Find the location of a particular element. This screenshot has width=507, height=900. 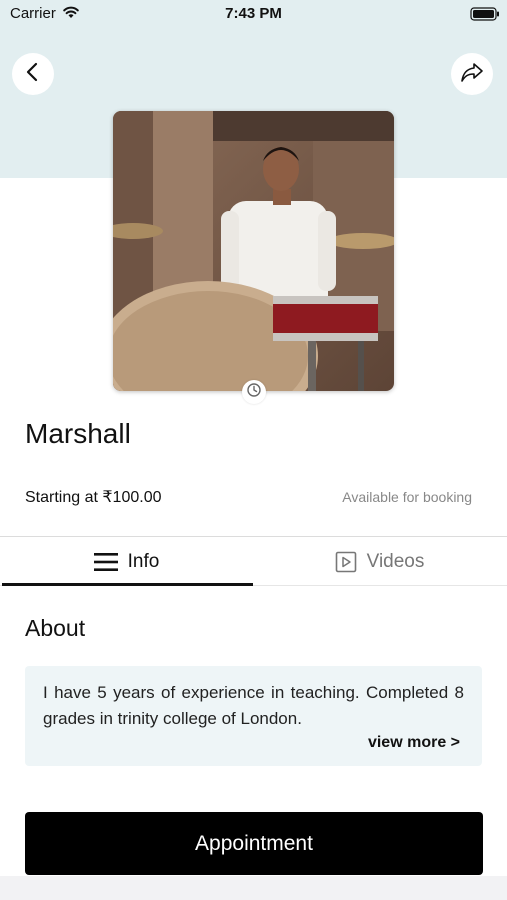

chevron-left-icon is located at coordinates (33, 74).